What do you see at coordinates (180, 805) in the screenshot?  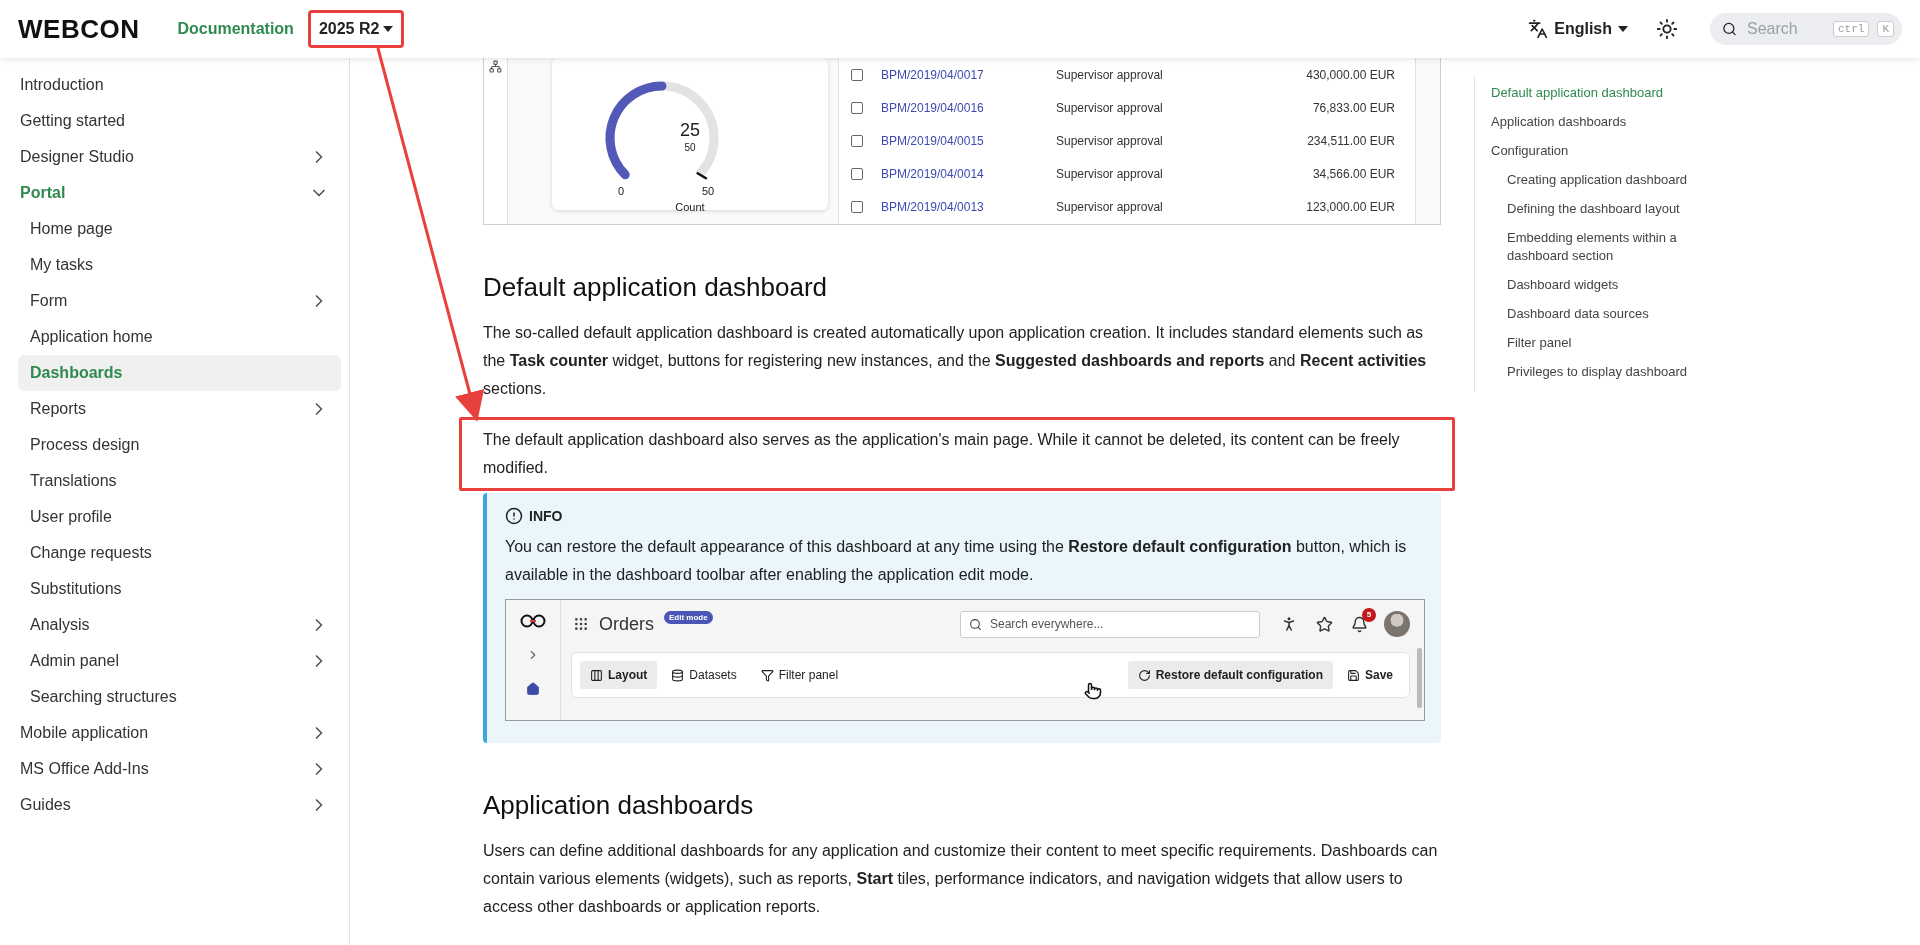 I see `sidebar-item: Guides` at bounding box center [180, 805].